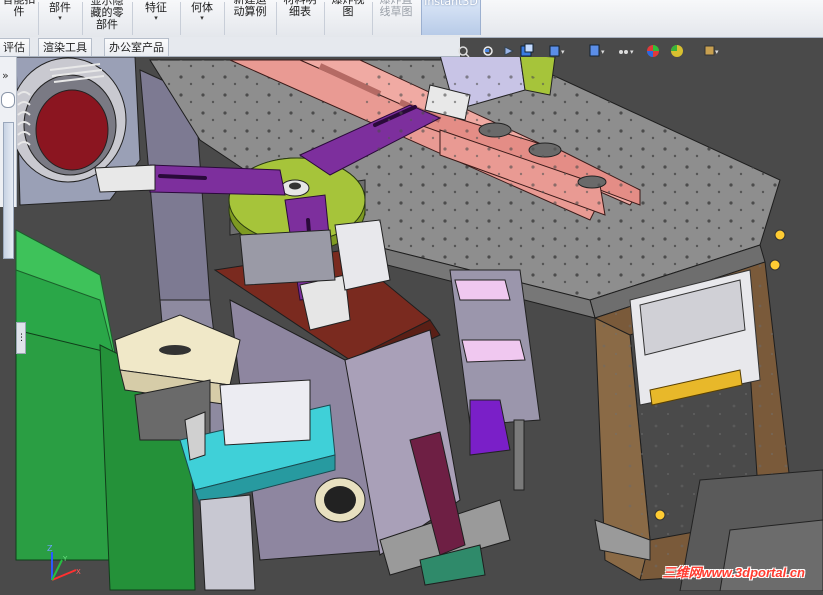  I want to click on triad-z-label: Z, so click(50, 548).